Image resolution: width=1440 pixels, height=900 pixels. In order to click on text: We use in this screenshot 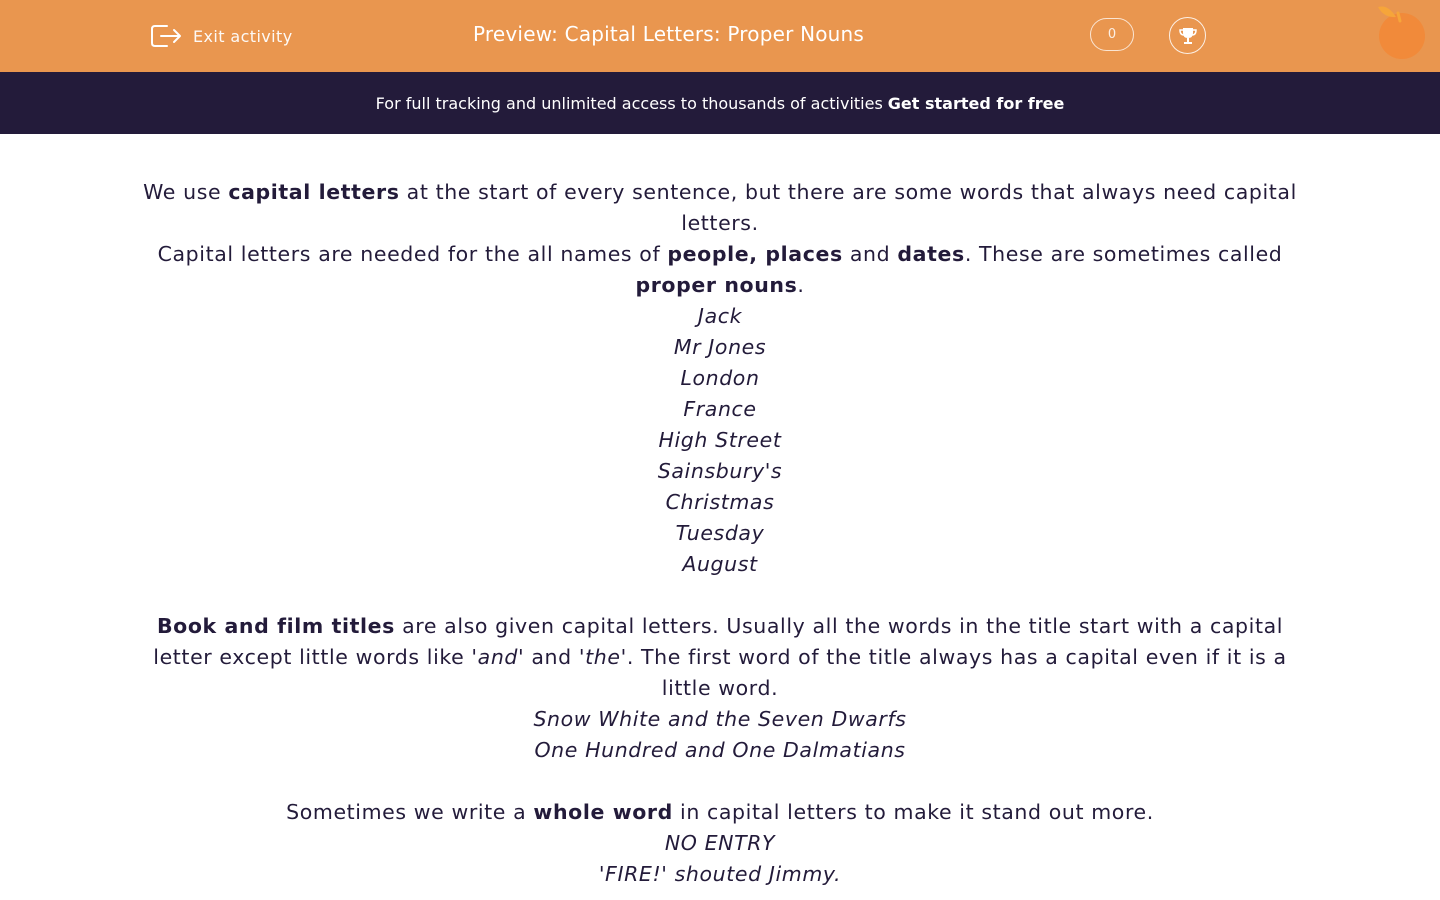, I will do `click(186, 192)`.